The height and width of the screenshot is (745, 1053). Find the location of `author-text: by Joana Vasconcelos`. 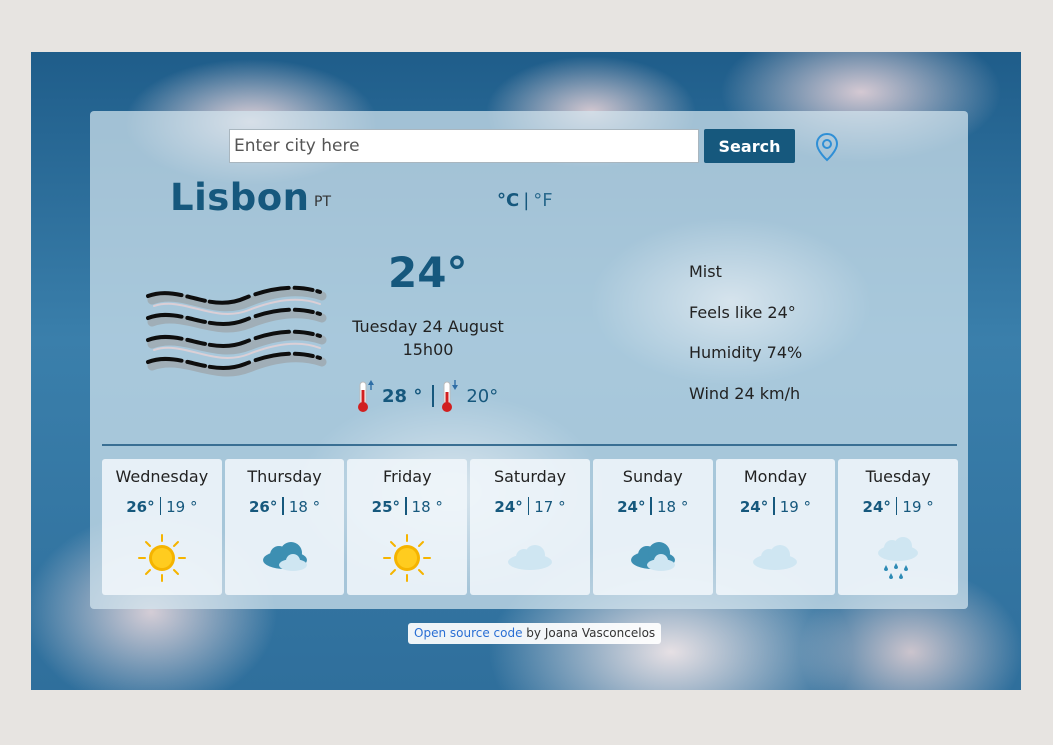

author-text: by Joana Vasconcelos is located at coordinates (589, 633).